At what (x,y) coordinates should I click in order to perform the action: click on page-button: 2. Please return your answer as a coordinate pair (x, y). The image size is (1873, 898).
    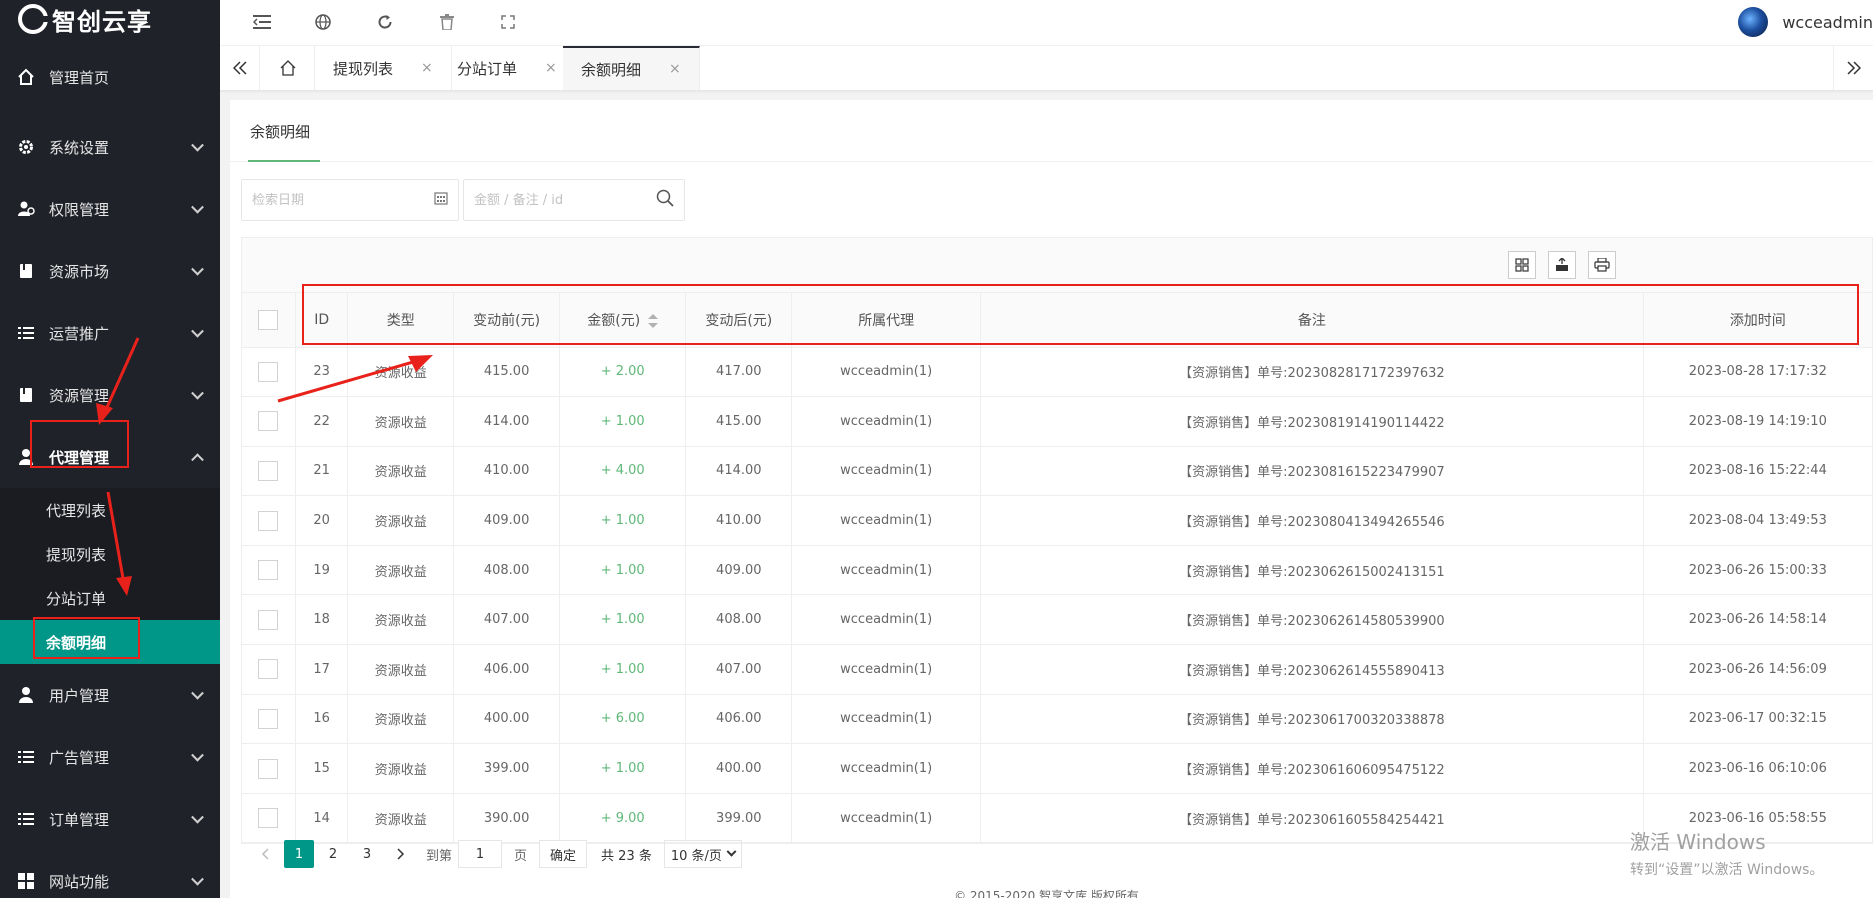
    Looking at the image, I should click on (333, 854).